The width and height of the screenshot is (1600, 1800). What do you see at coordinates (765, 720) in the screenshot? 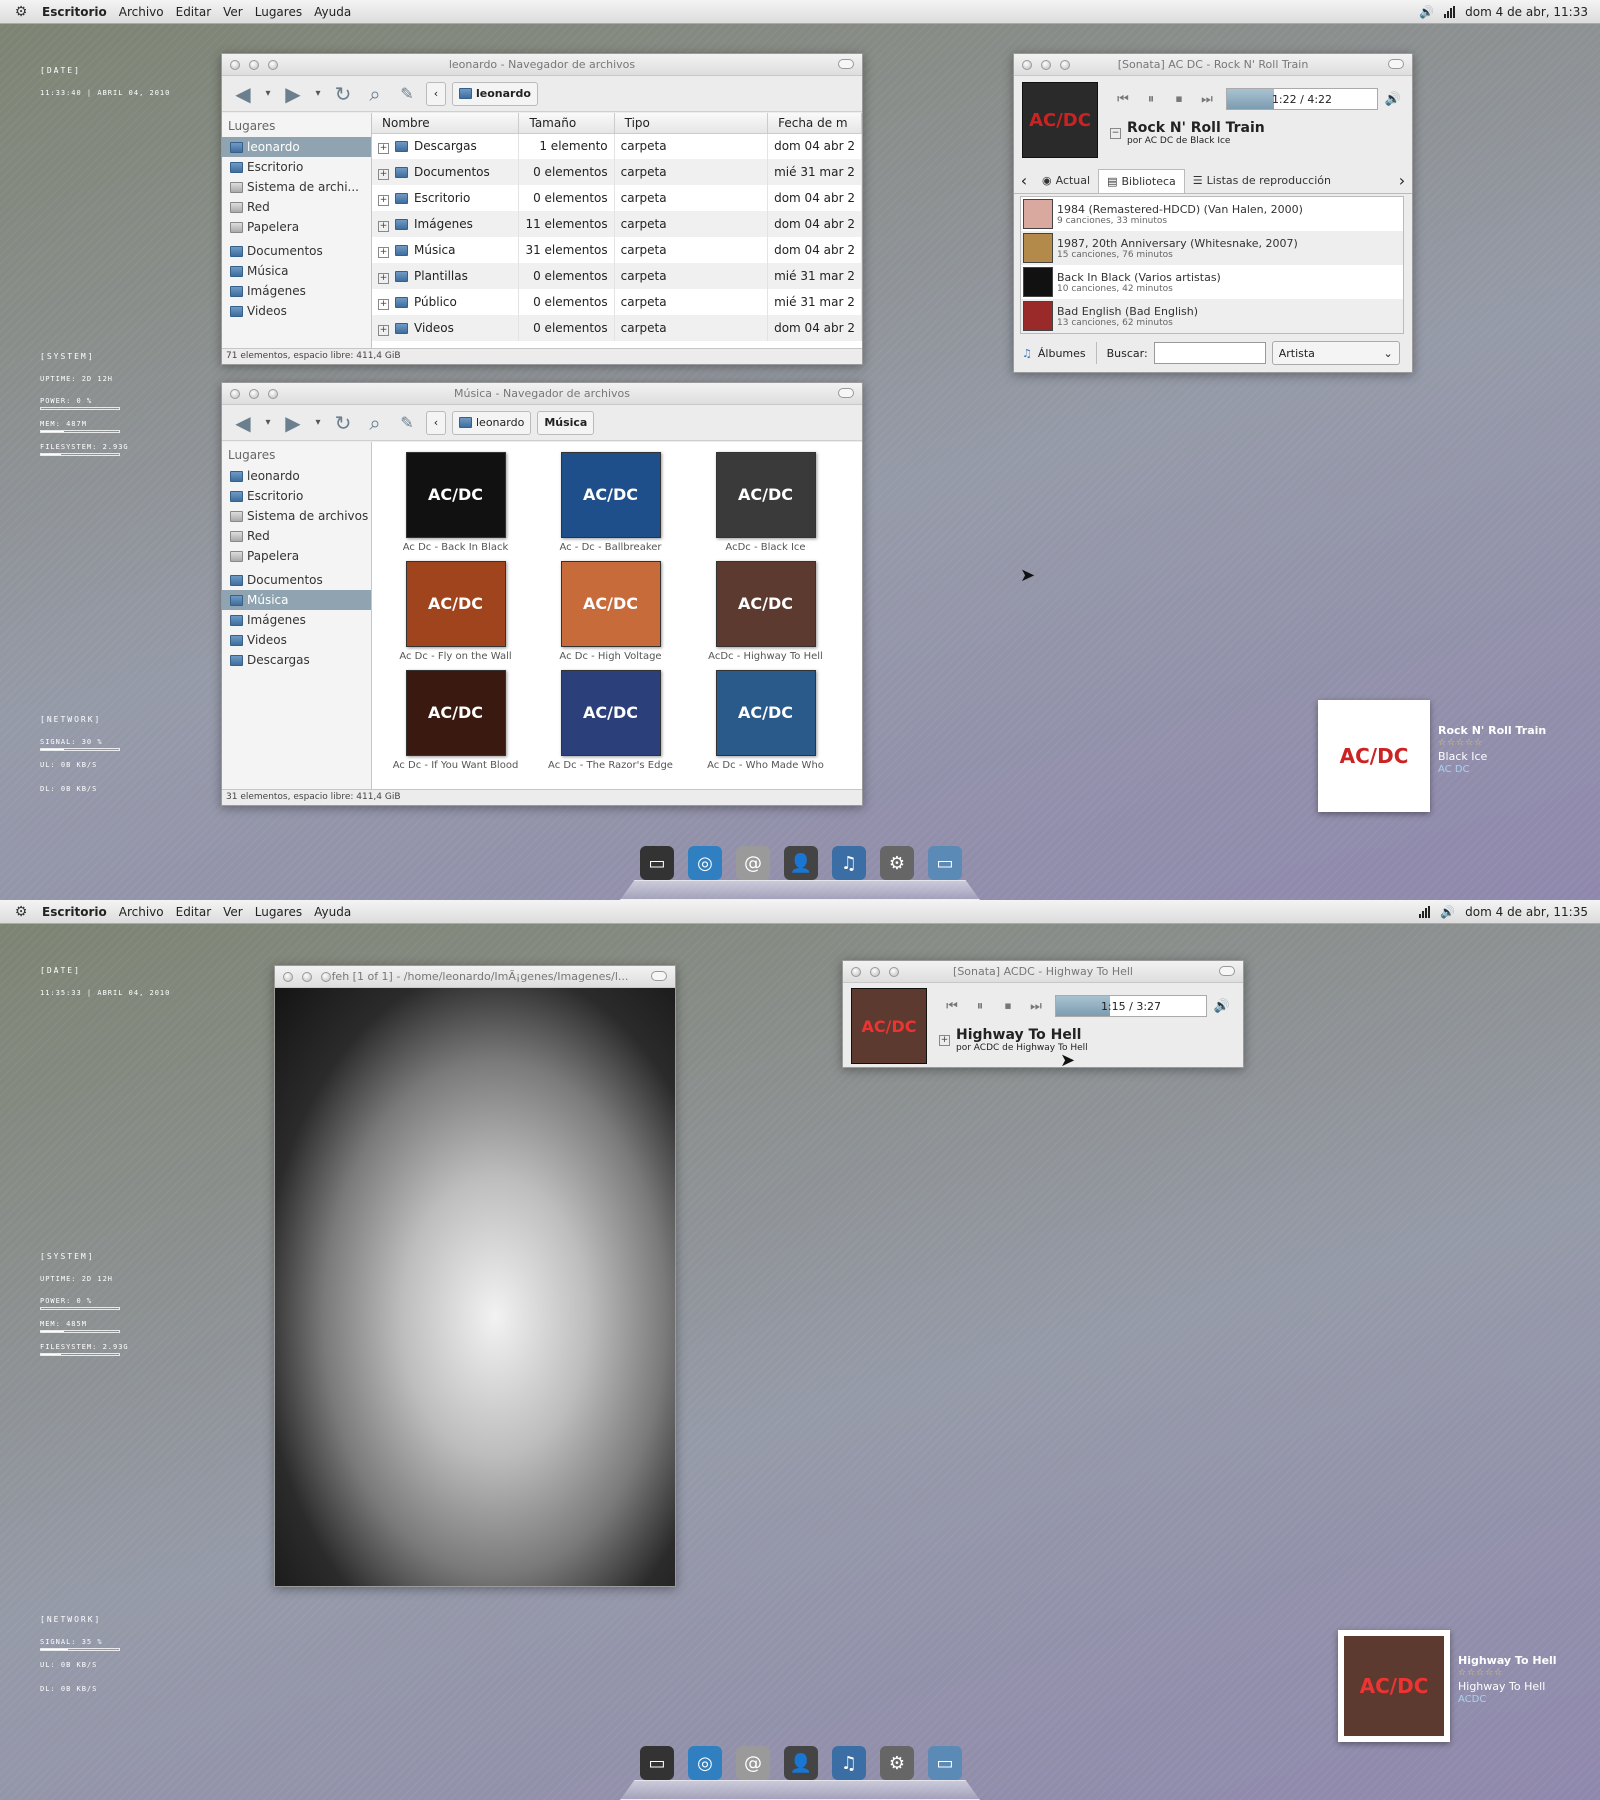
I see `album-folder: AC/DC Ac Dc - Who Made Who` at bounding box center [765, 720].